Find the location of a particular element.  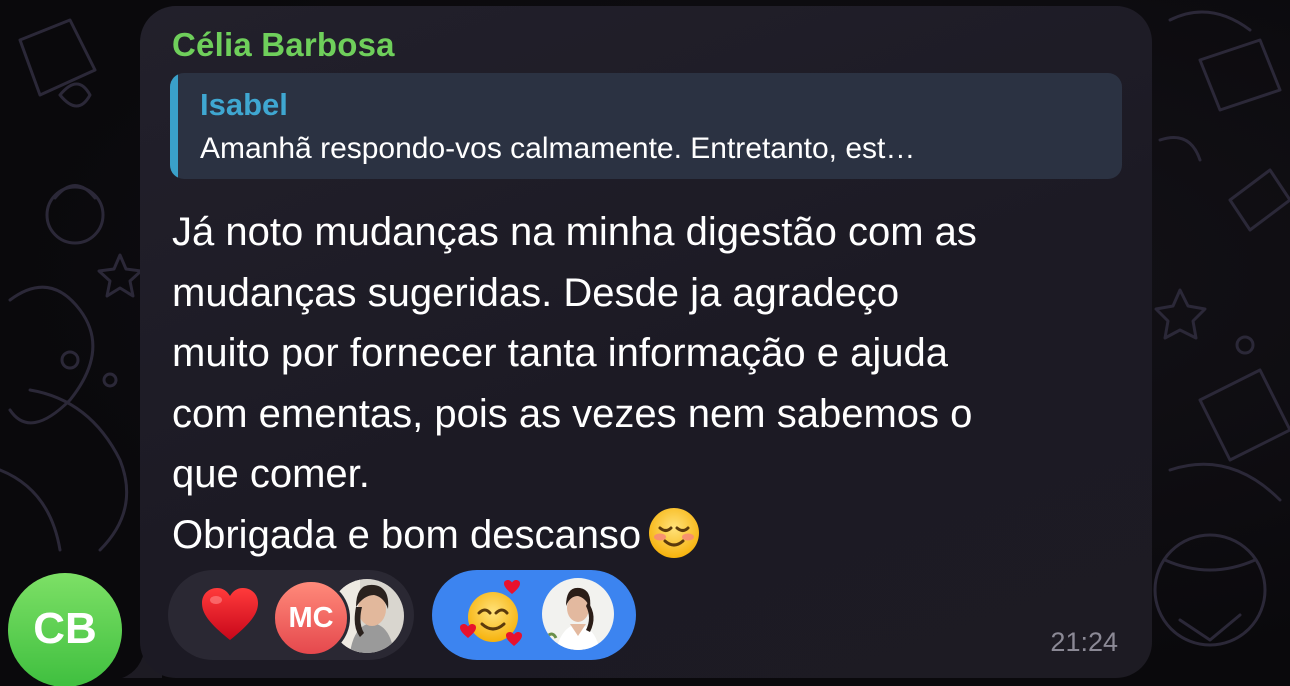

message-line: com ementas, pois as vezes nem sabemos o is located at coordinates (572, 413).